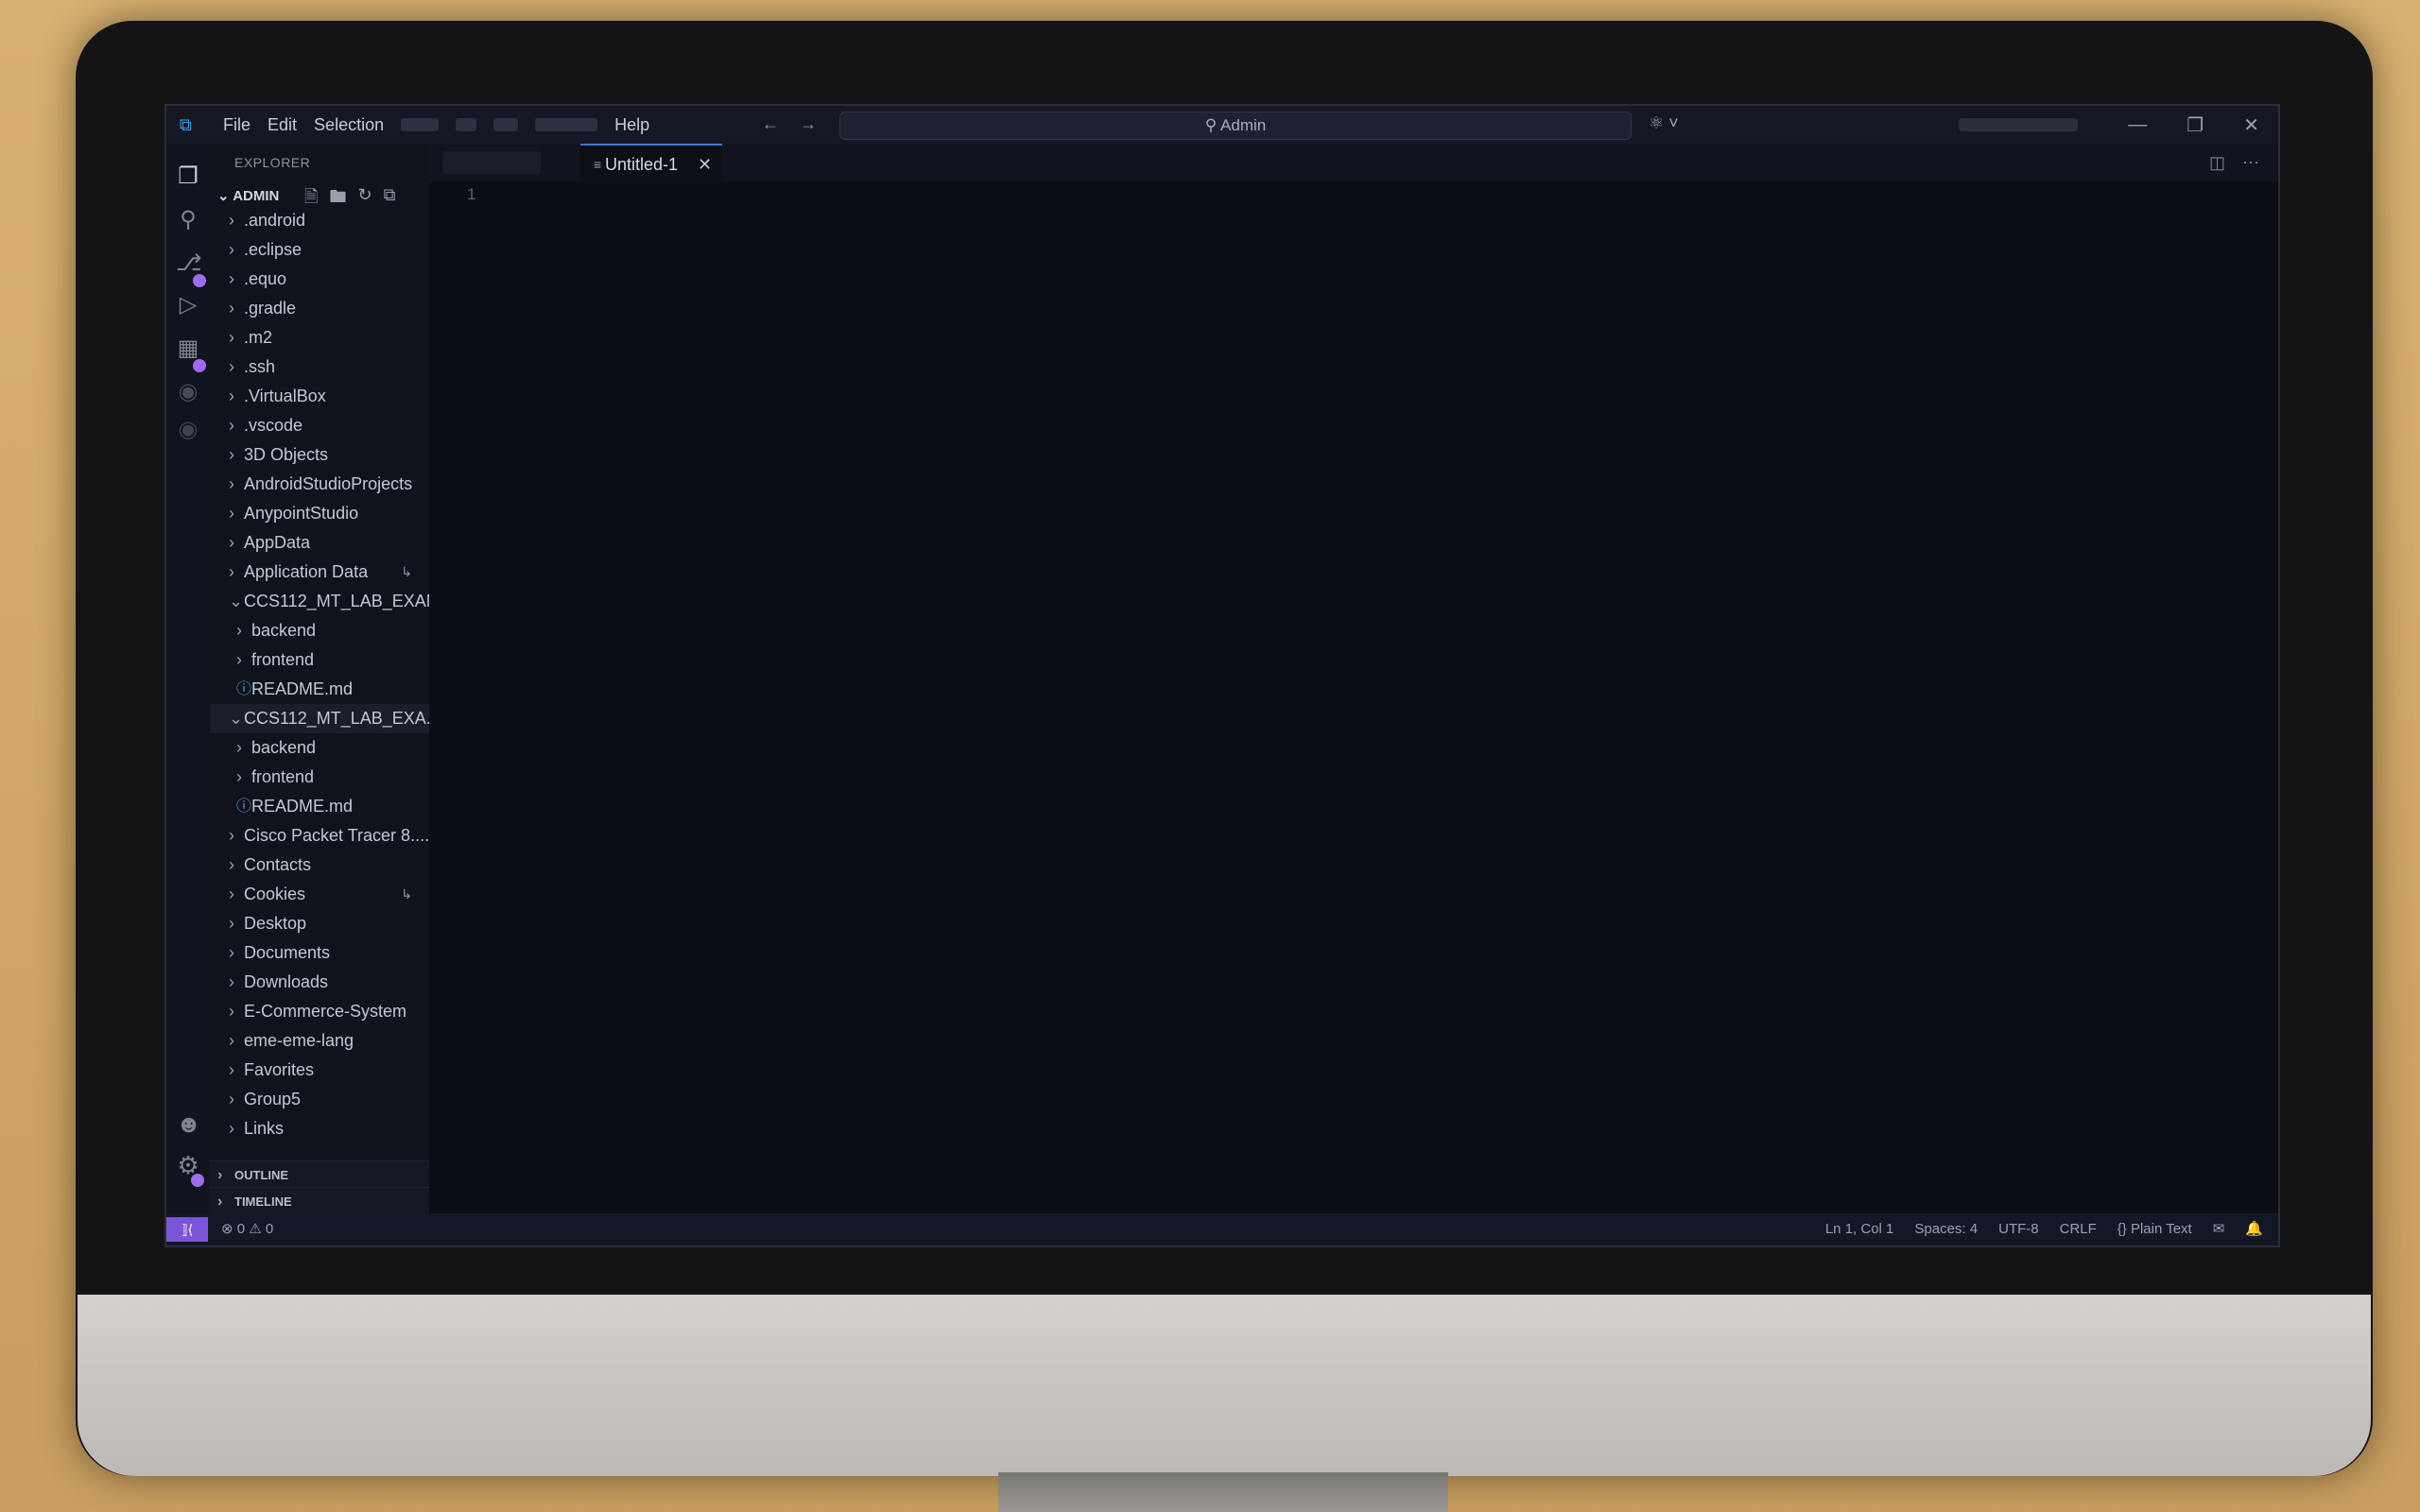 This screenshot has width=2420, height=1512. Describe the element at coordinates (471, 194) in the screenshot. I see `line-number: 1` at that location.